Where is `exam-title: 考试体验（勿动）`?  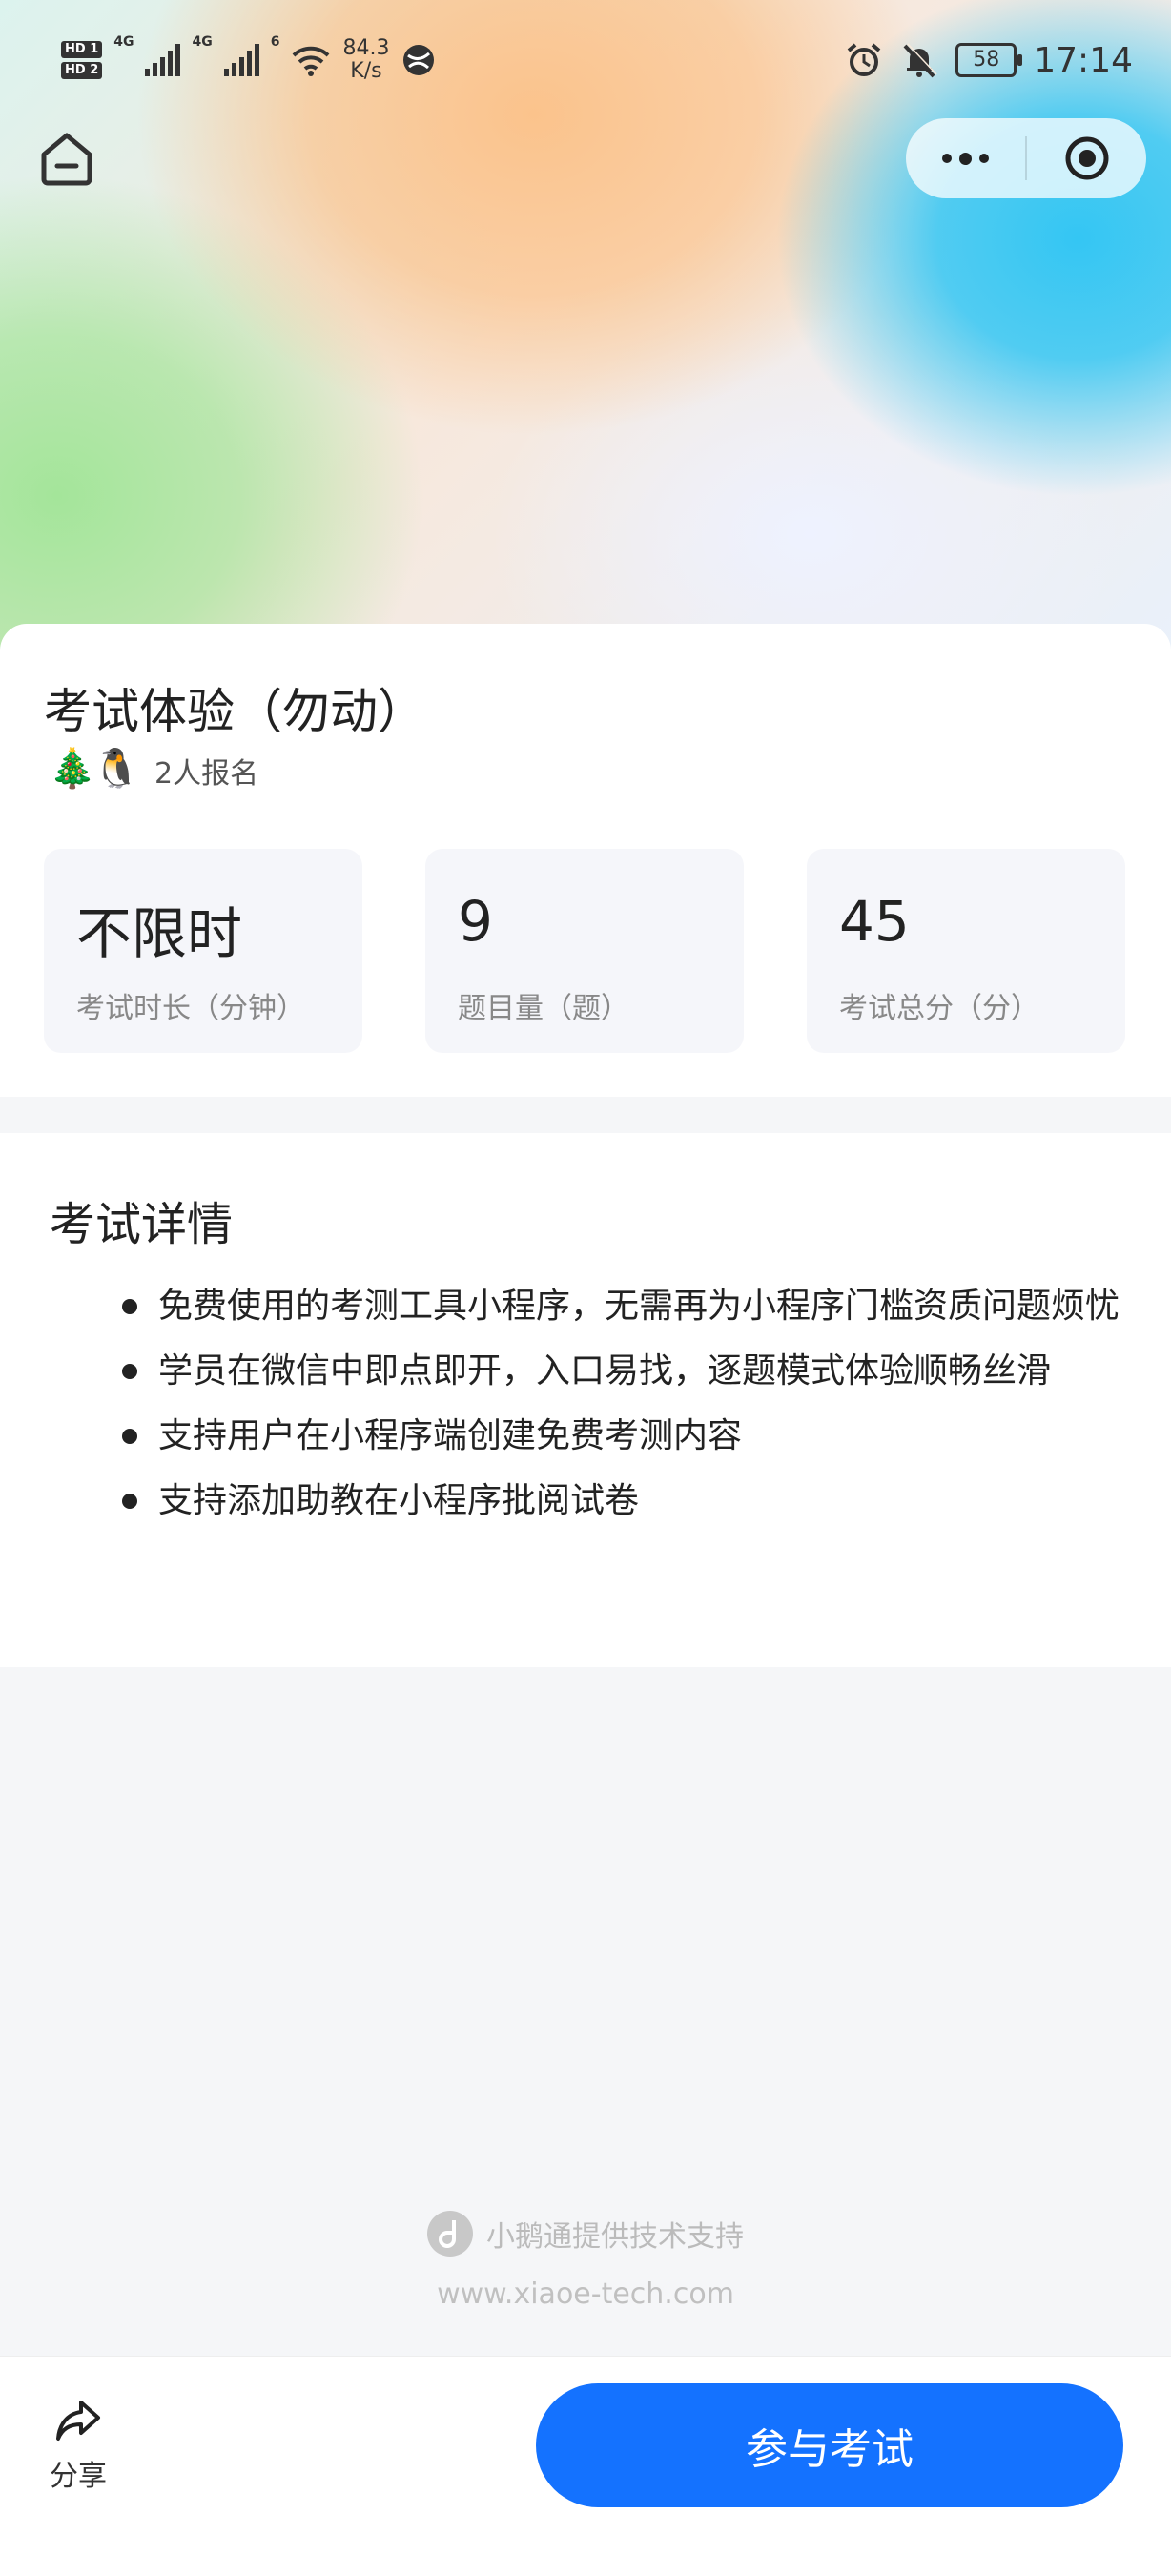 exam-title: 考试体验（勿动） is located at coordinates (234, 711).